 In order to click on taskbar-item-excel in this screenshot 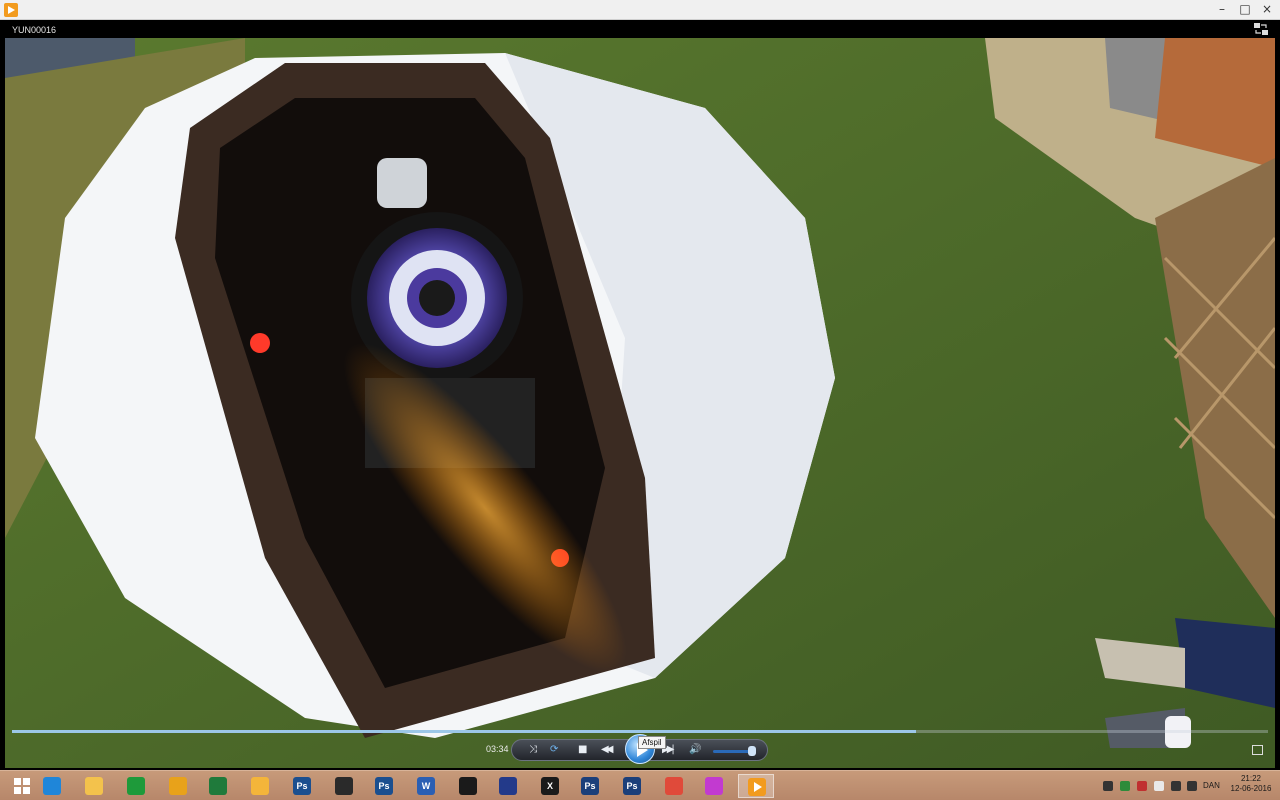, I will do `click(218, 786)`.